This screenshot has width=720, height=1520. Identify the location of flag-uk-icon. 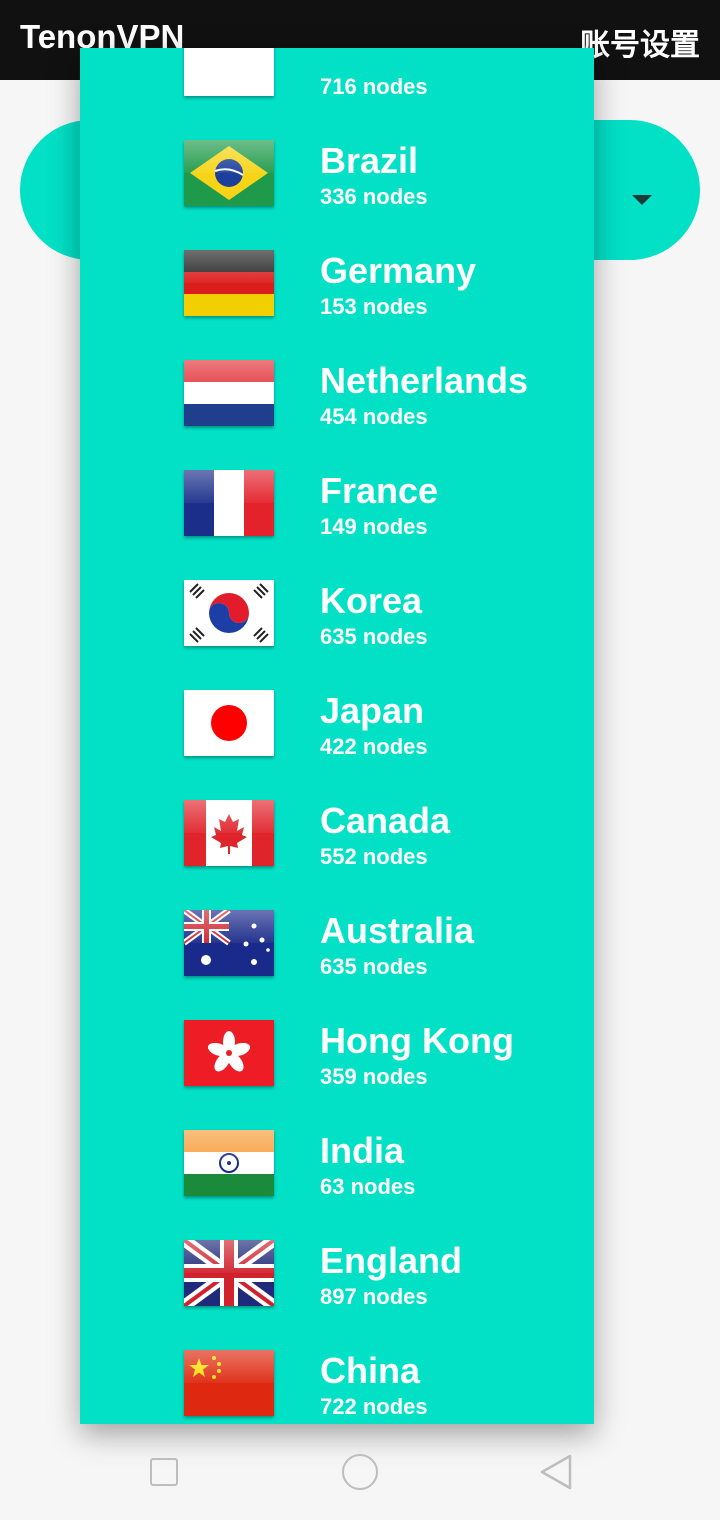
(229, 1273).